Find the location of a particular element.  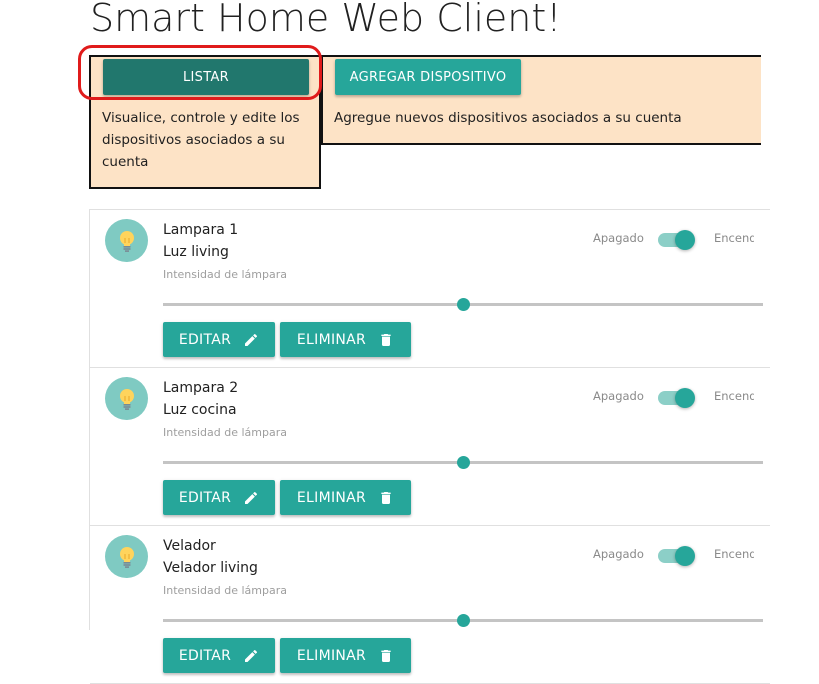

device-room: Velador living is located at coordinates (210, 568).